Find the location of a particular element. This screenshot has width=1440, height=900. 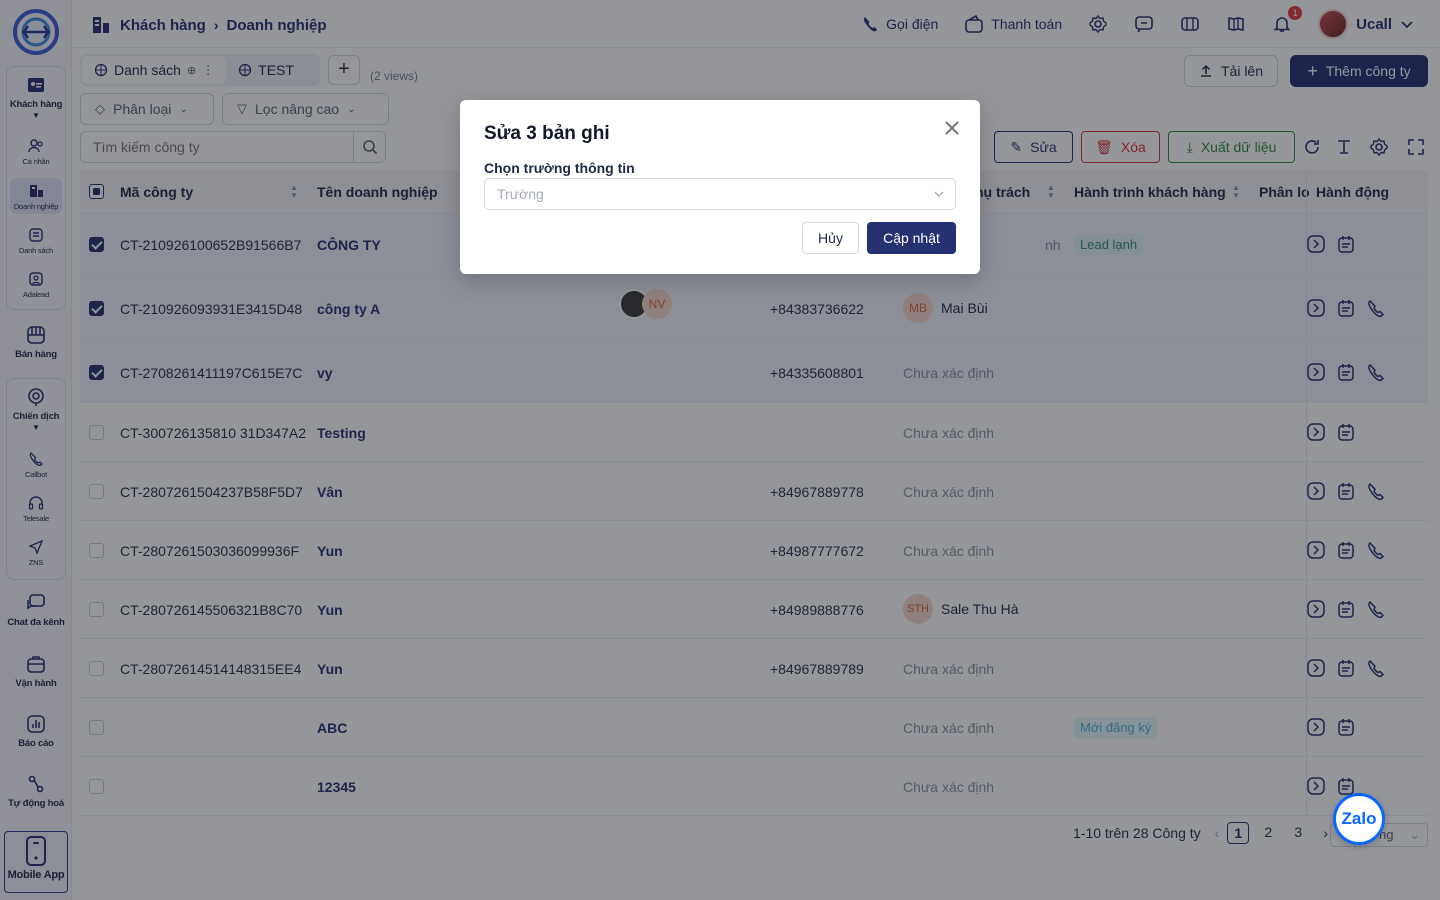

field-placeholder: Trường is located at coordinates (520, 194).